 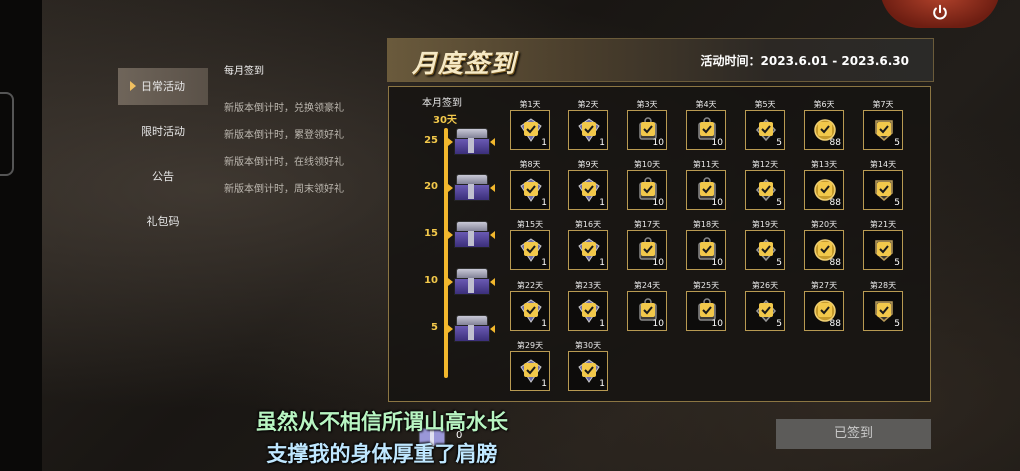 I want to click on menu-item-giftcode: 礼包码, so click(x=163, y=221).